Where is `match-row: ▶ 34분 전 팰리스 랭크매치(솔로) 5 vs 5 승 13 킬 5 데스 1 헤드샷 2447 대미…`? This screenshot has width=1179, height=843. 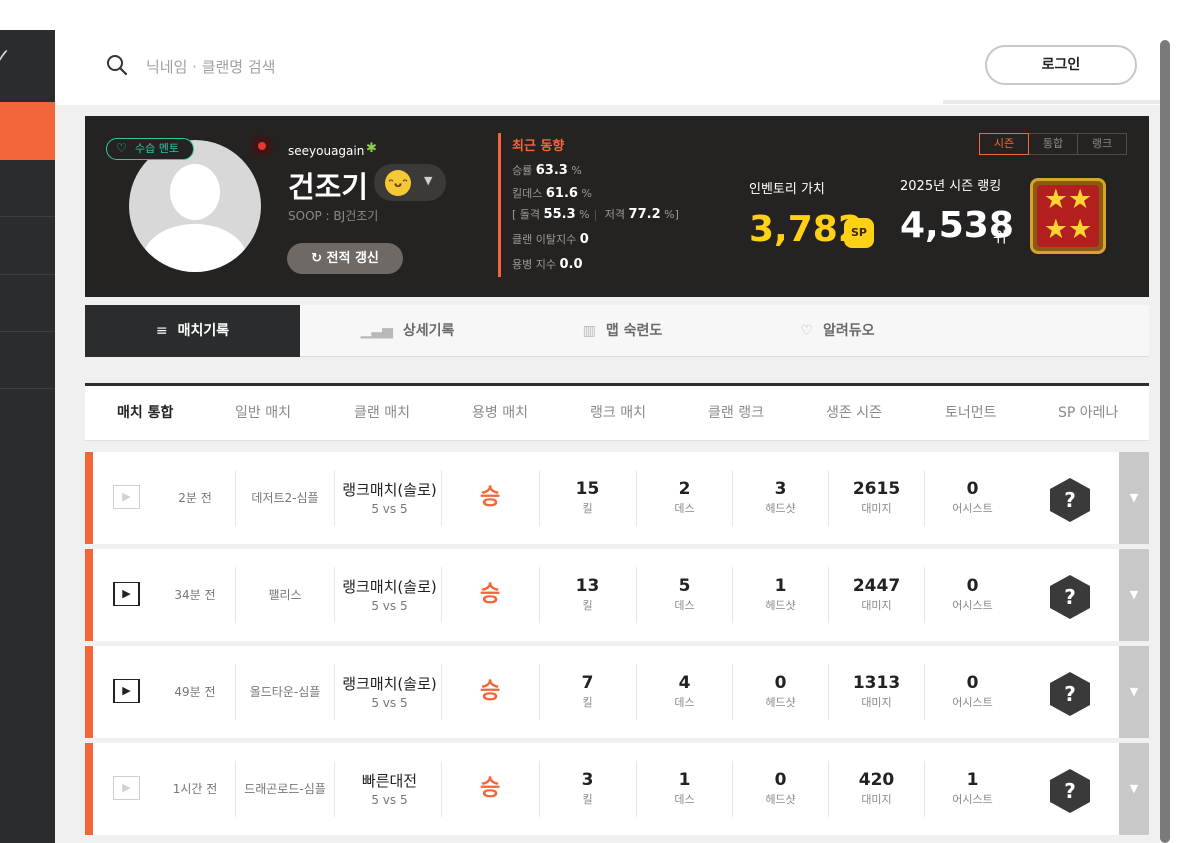
match-row: ▶ 34분 전 팰리스 랭크매치(솔로) 5 vs 5 승 13 킬 5 데스 1 헤드샷 2447 대미… is located at coordinates (617, 595).